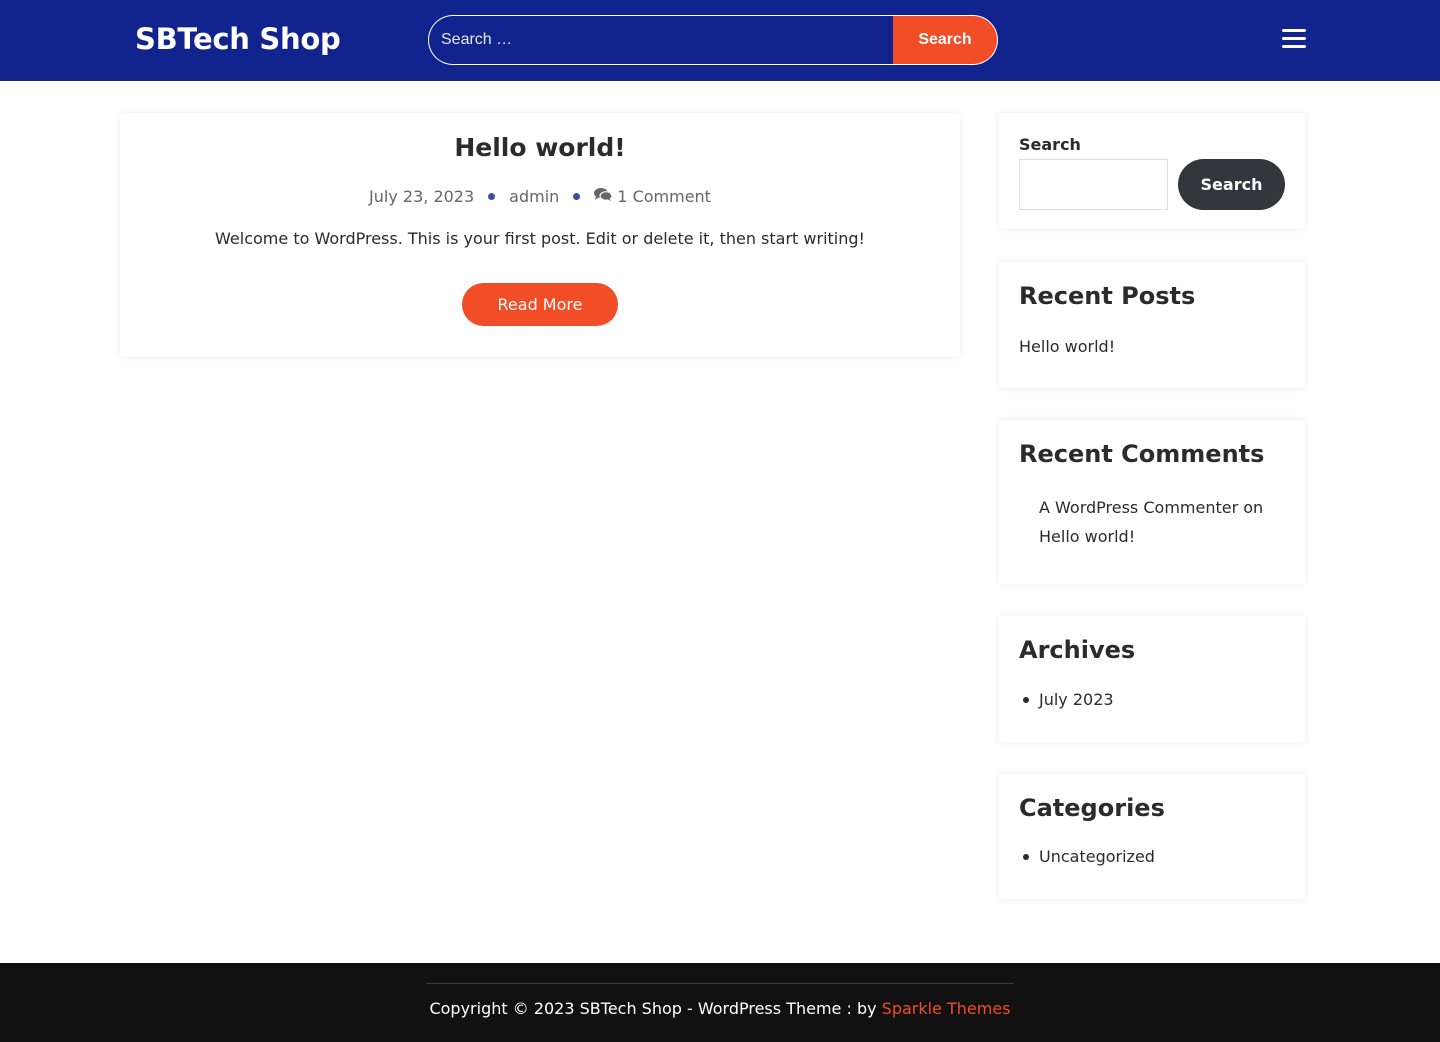 The width and height of the screenshot is (1440, 1042). I want to click on post-title: Hello world!, so click(540, 147).